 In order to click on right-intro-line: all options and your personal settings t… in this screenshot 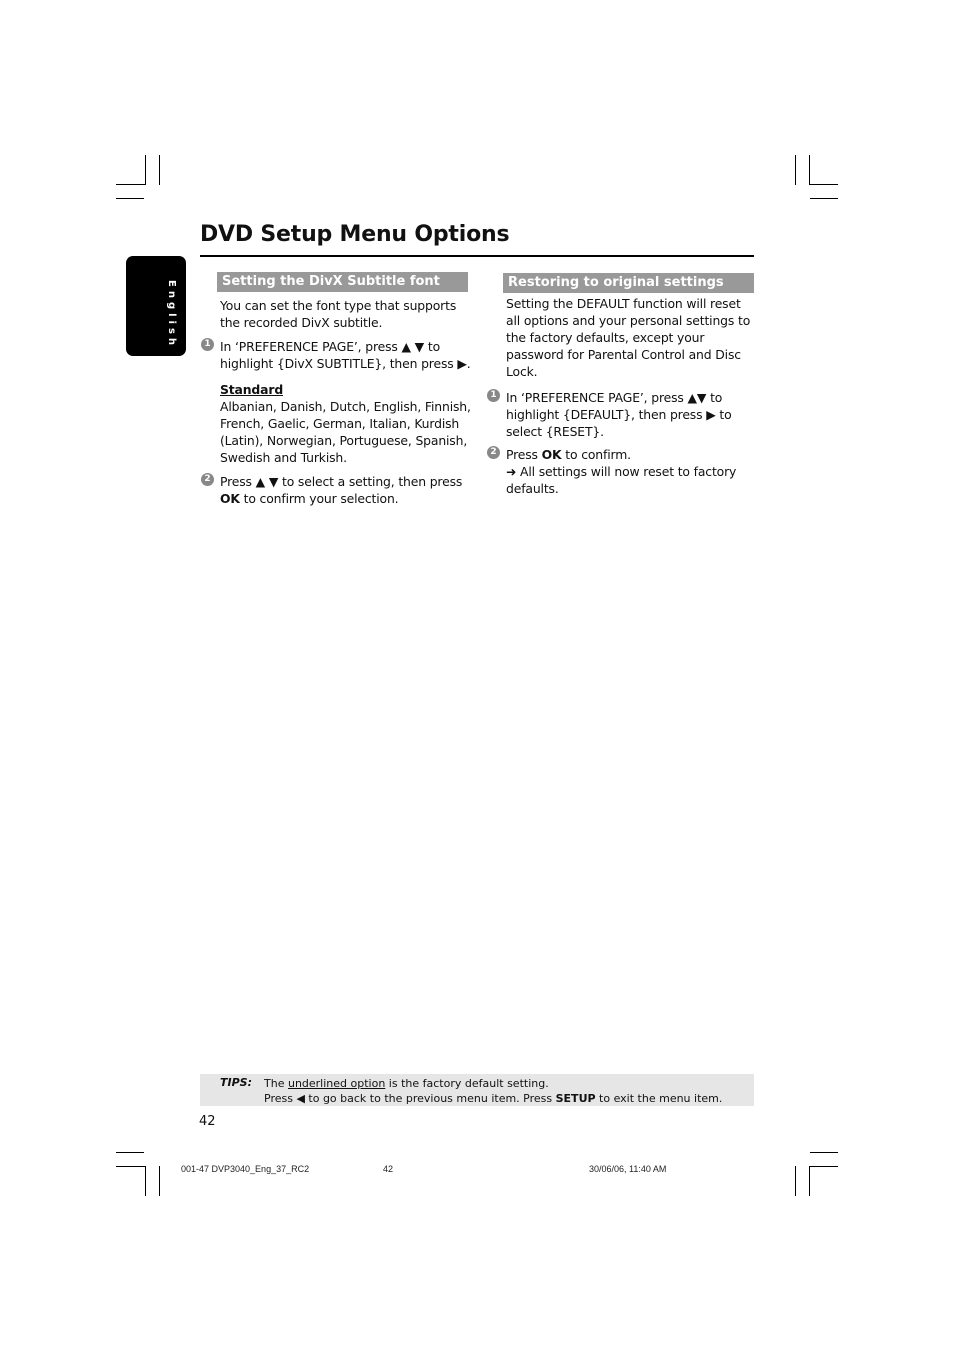, I will do `click(628, 320)`.